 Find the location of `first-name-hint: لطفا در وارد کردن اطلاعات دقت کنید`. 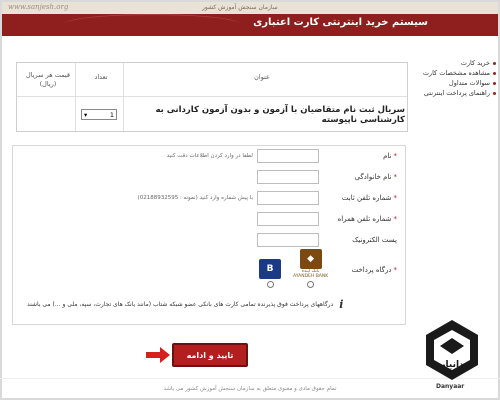

first-name-hint: لطفا در وارد کردن اطلاعات دقت کنید is located at coordinates (209, 156).